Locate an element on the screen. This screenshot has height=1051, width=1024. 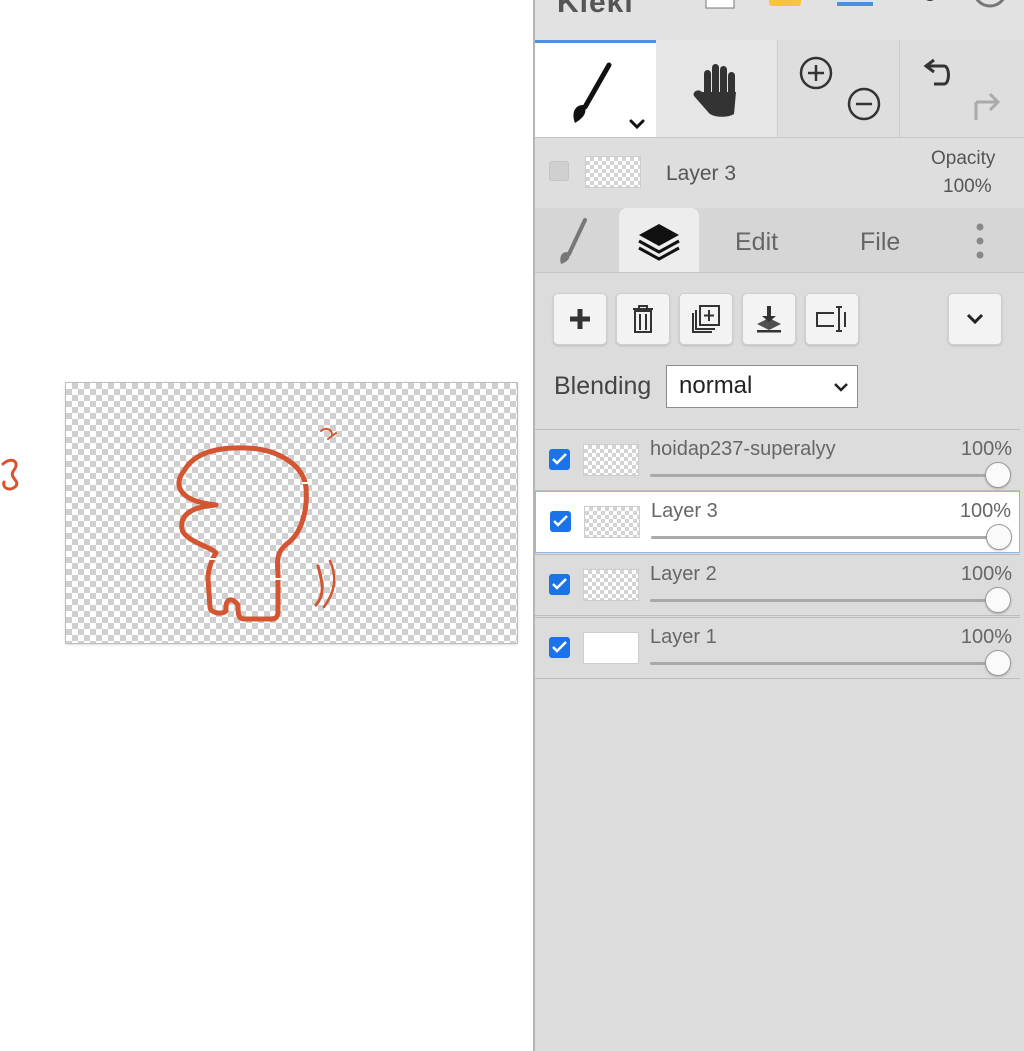
delete-layer-button is located at coordinates (643, 319).